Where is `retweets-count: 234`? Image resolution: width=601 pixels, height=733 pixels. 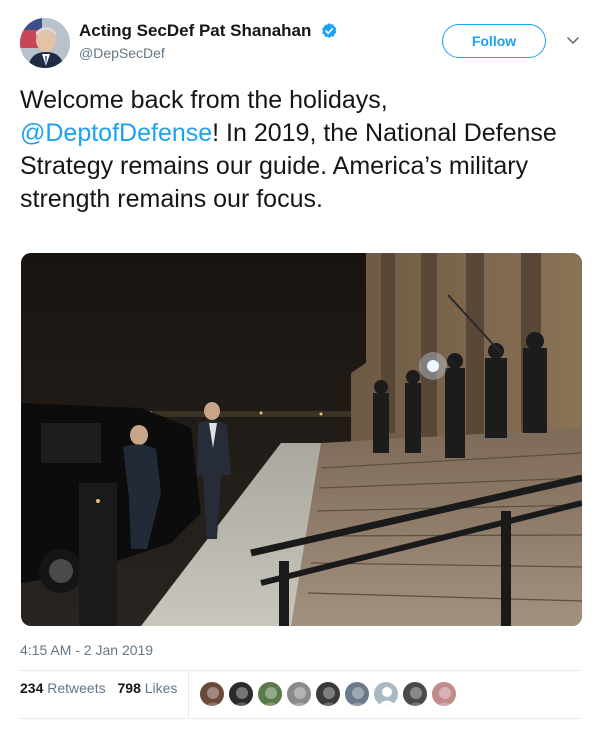 retweets-count: 234 is located at coordinates (32, 688).